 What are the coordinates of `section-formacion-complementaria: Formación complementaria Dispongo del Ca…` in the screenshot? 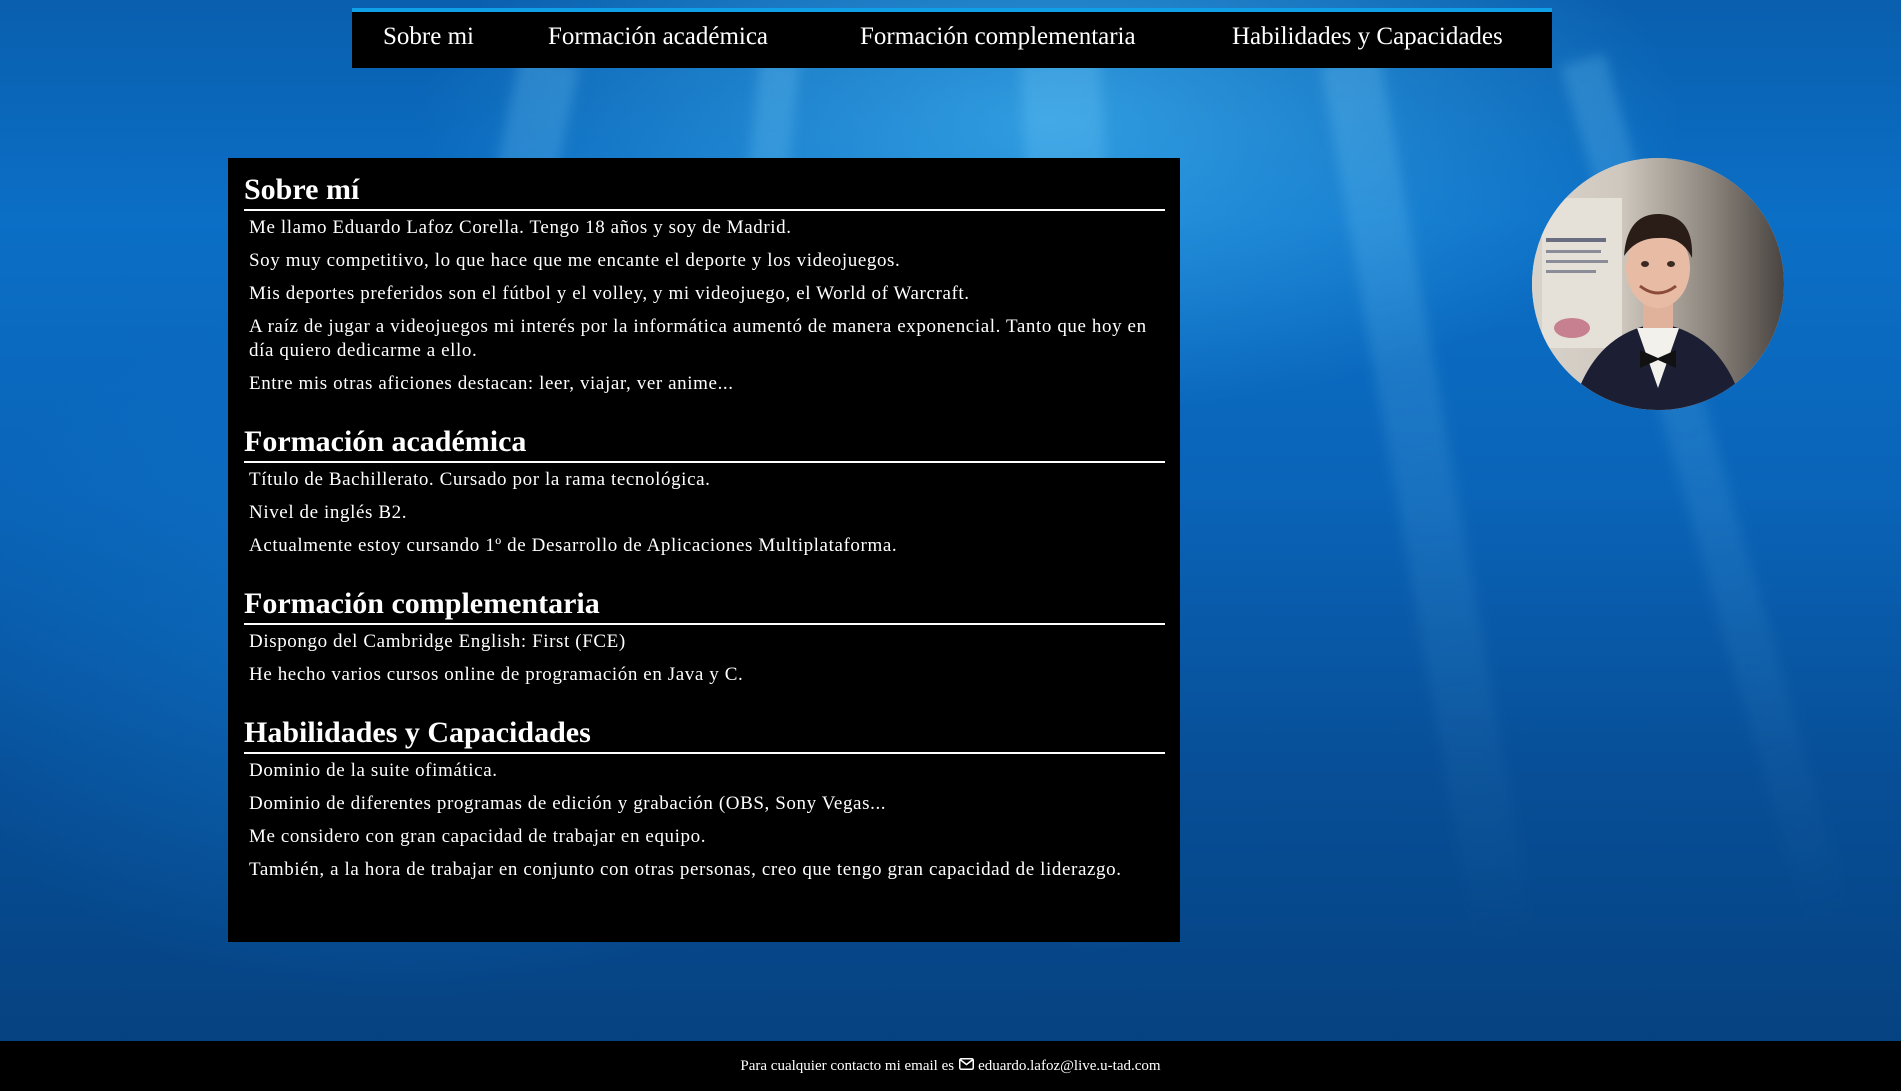 It's located at (704, 636).